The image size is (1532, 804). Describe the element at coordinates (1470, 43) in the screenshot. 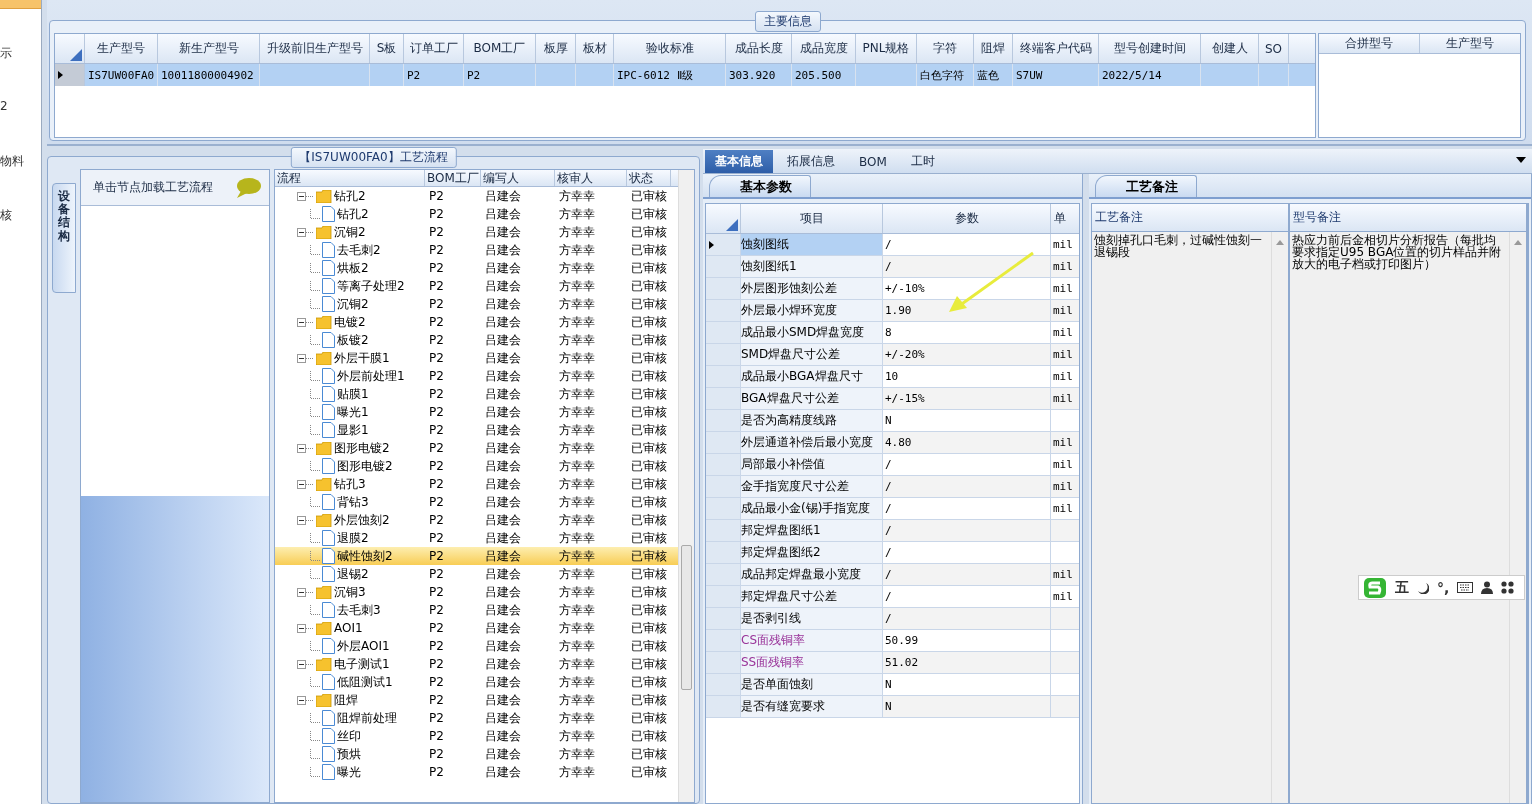

I see `column-header: 生产型号` at that location.